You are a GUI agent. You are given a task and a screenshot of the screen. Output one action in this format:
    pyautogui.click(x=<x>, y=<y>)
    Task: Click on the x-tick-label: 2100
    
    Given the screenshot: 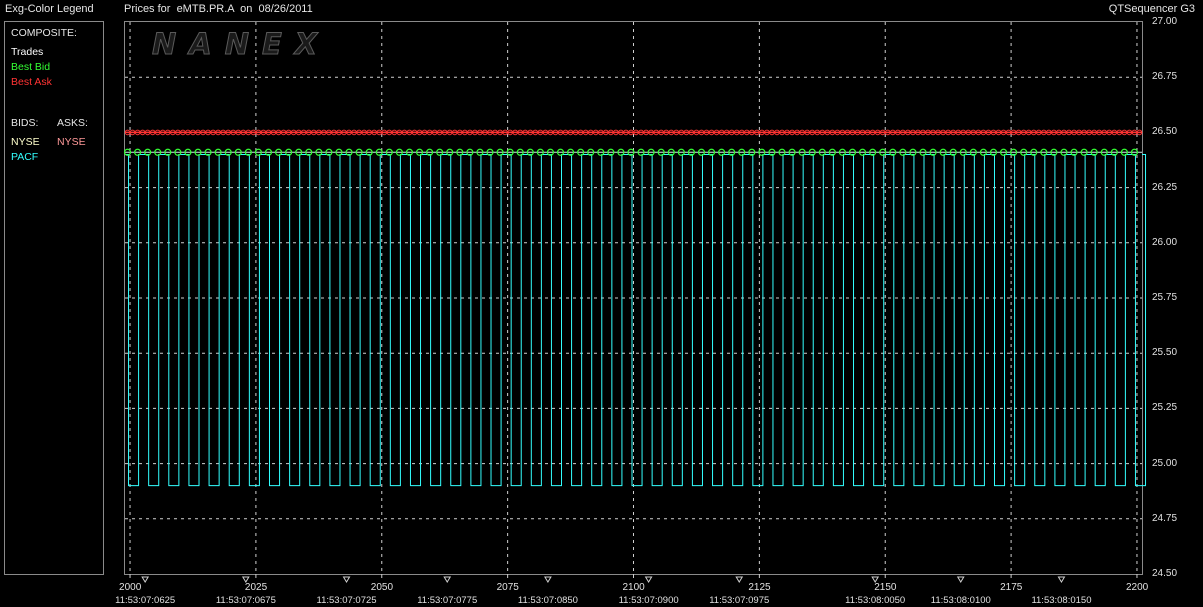 What is the action you would take?
    pyautogui.click(x=633, y=587)
    